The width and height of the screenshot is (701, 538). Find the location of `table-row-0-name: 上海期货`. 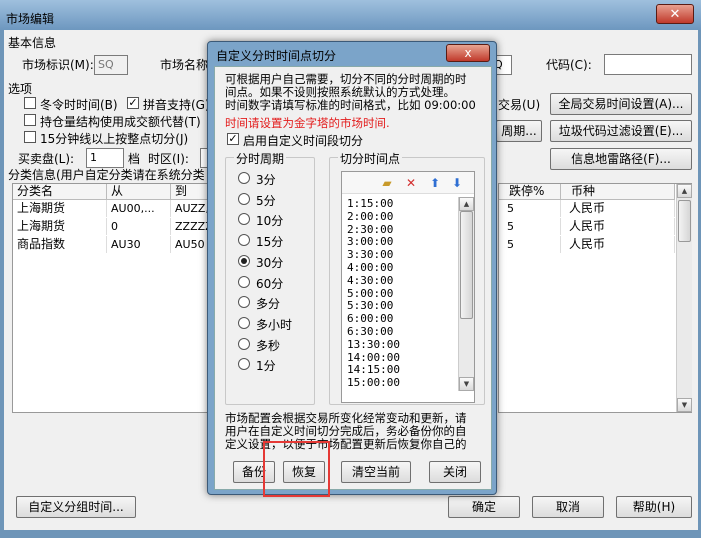

table-row-0-name: 上海期货 is located at coordinates (60, 208).